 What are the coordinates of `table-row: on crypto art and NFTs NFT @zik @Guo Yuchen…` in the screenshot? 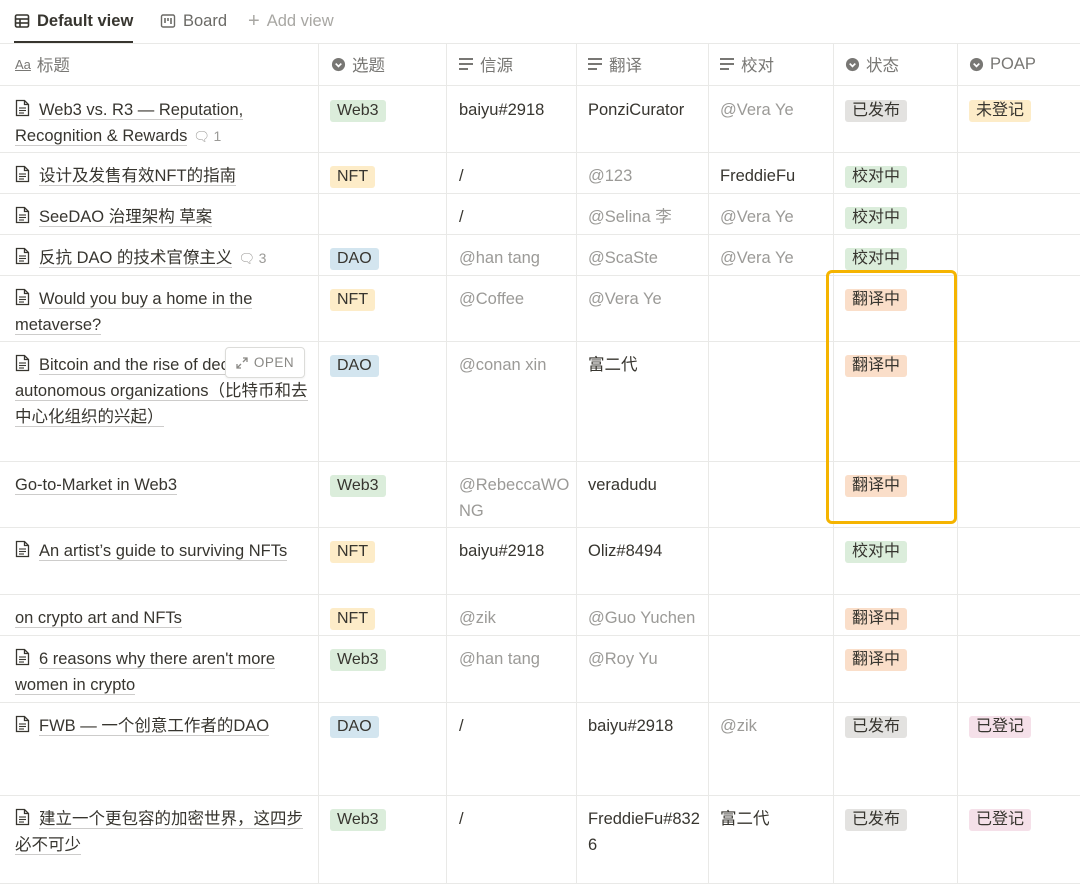 It's located at (540, 615).